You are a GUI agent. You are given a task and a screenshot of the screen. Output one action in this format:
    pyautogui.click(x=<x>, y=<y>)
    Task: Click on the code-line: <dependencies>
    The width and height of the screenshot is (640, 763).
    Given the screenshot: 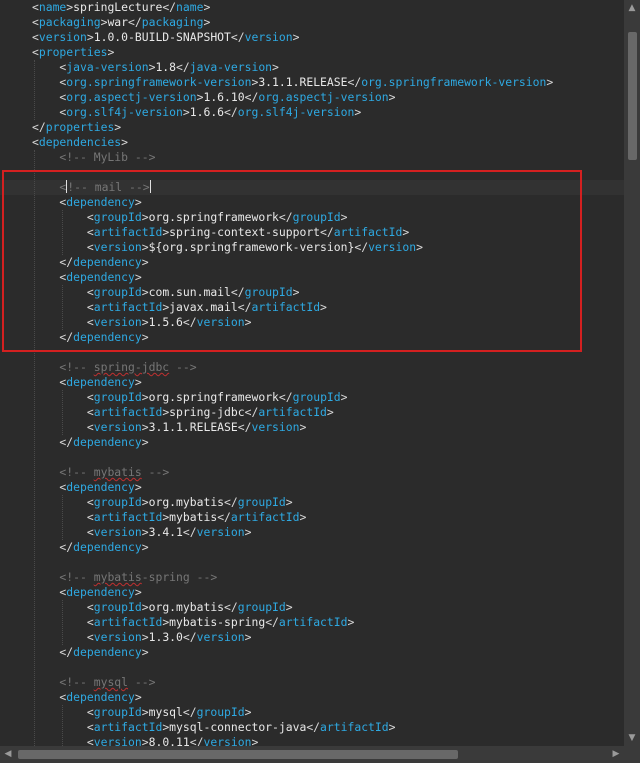 What is the action you would take?
    pyautogui.click(x=80, y=142)
    